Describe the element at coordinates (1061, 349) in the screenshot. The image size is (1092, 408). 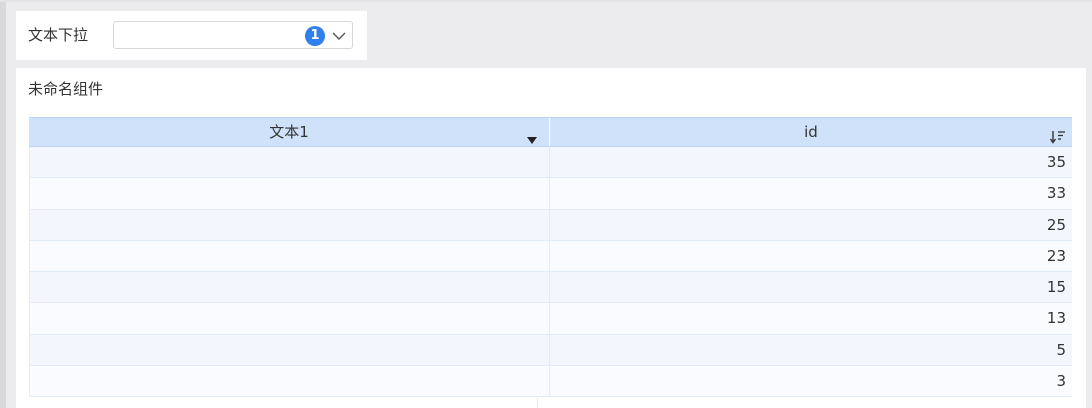
I see `cell-id: 5` at that location.